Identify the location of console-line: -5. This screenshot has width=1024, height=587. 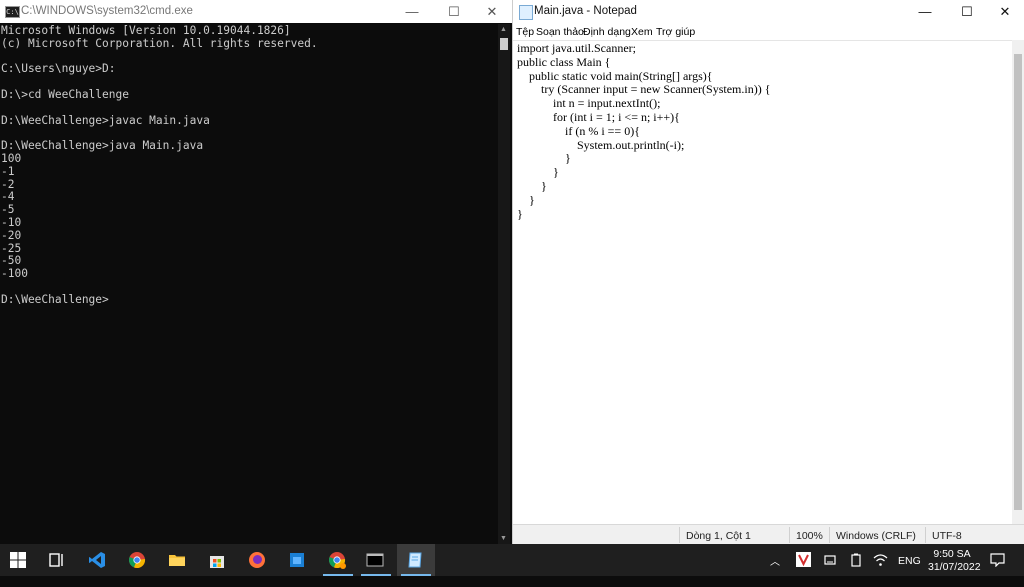
(8, 210).